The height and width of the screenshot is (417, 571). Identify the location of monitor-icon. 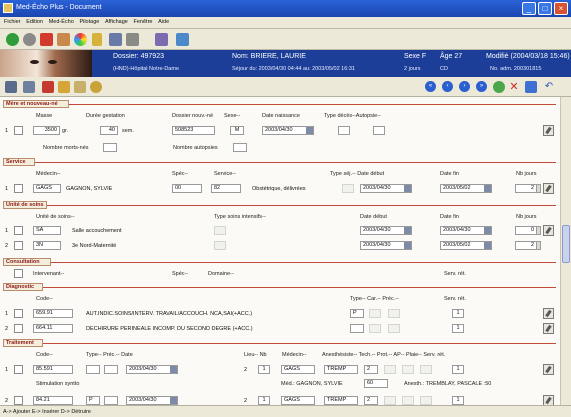
(182, 39).